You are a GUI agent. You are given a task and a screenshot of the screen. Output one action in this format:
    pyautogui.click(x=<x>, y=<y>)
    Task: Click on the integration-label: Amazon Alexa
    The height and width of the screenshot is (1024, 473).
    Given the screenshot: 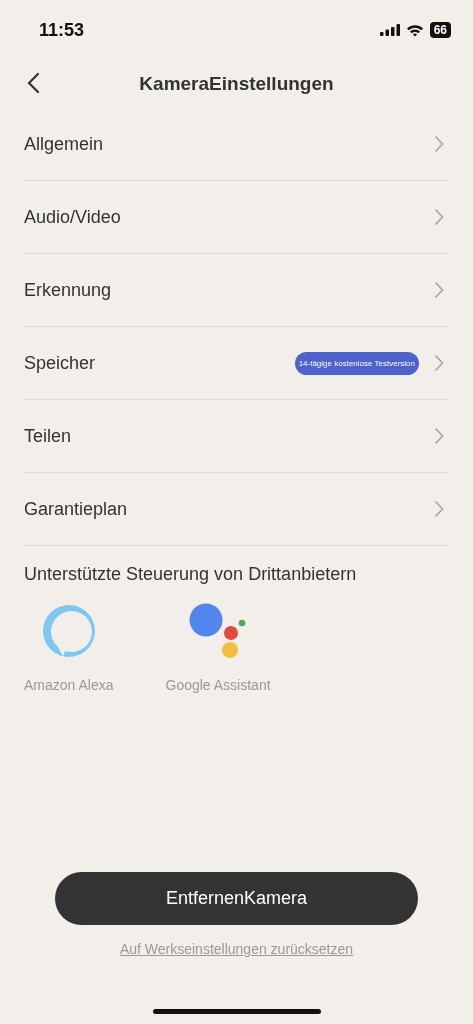 What is the action you would take?
    pyautogui.click(x=69, y=685)
    